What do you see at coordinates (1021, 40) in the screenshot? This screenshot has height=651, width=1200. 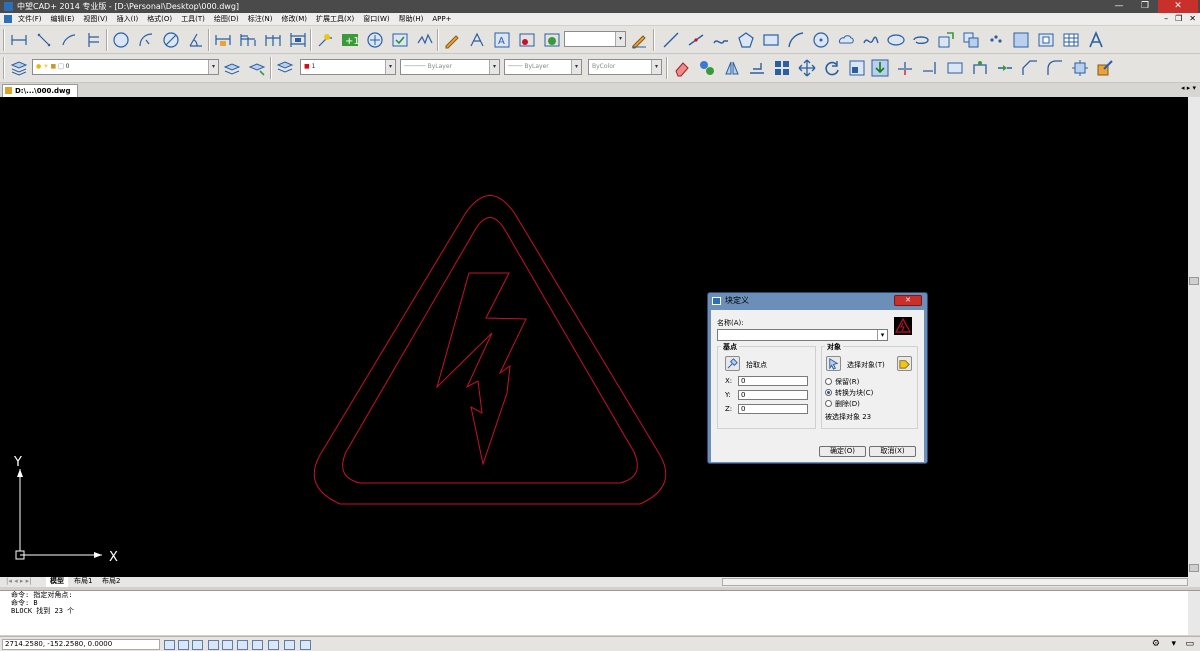 I see `hatch-icon` at bounding box center [1021, 40].